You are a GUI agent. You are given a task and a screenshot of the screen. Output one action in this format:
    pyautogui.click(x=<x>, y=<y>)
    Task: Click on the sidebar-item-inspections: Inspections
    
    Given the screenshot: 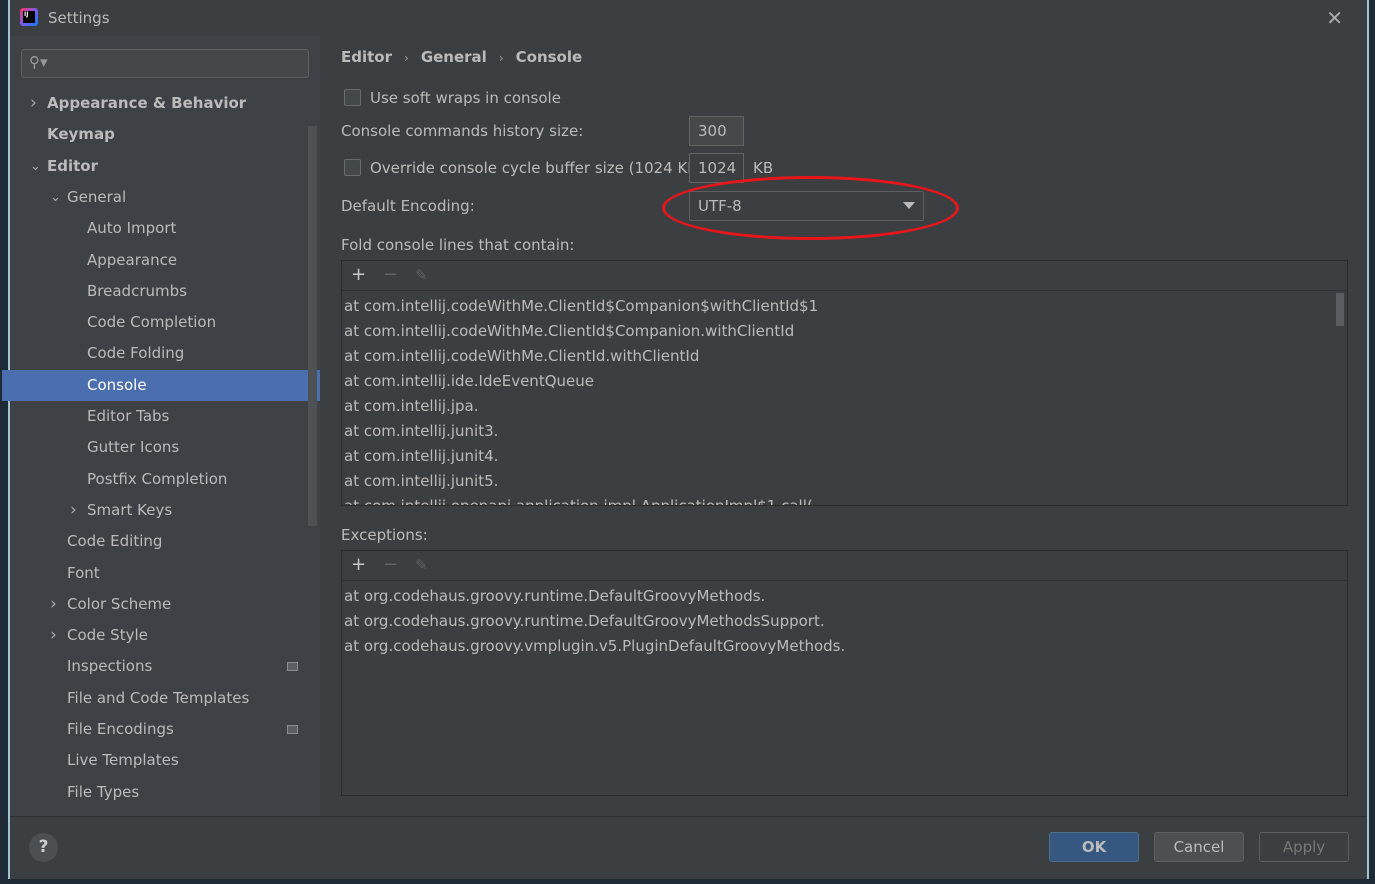 What is the action you would take?
    pyautogui.click(x=165, y=666)
    